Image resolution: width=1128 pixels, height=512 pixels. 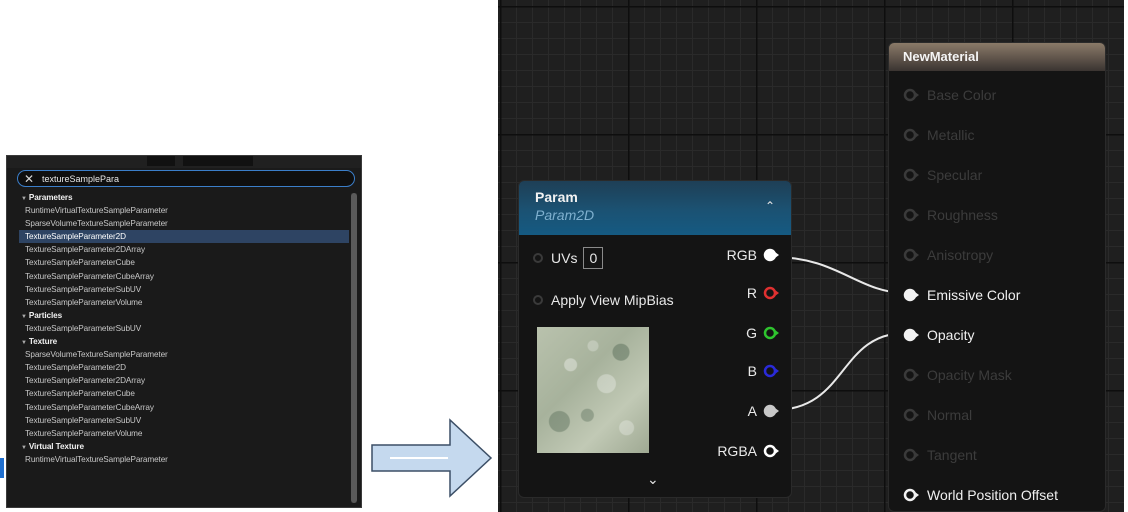 What do you see at coordinates (593, 390) in the screenshot?
I see `texture-preview-thumbnail` at bounding box center [593, 390].